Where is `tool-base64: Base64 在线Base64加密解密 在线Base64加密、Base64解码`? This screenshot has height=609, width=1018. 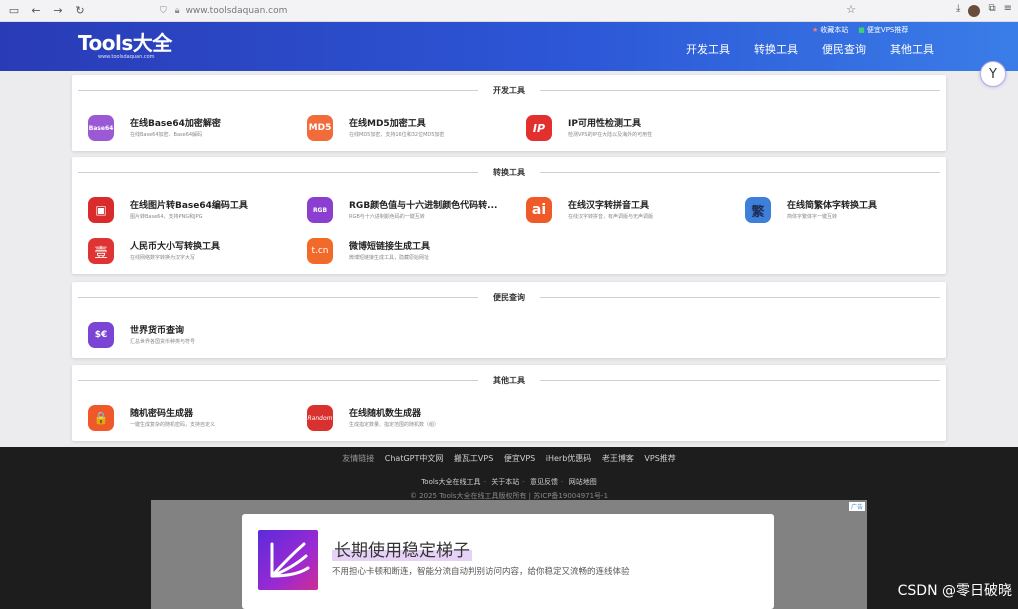
tool-base64: Base64 在线Base64加密解密 在线Base64加密、Base64解码 is located at coordinates (177, 129).